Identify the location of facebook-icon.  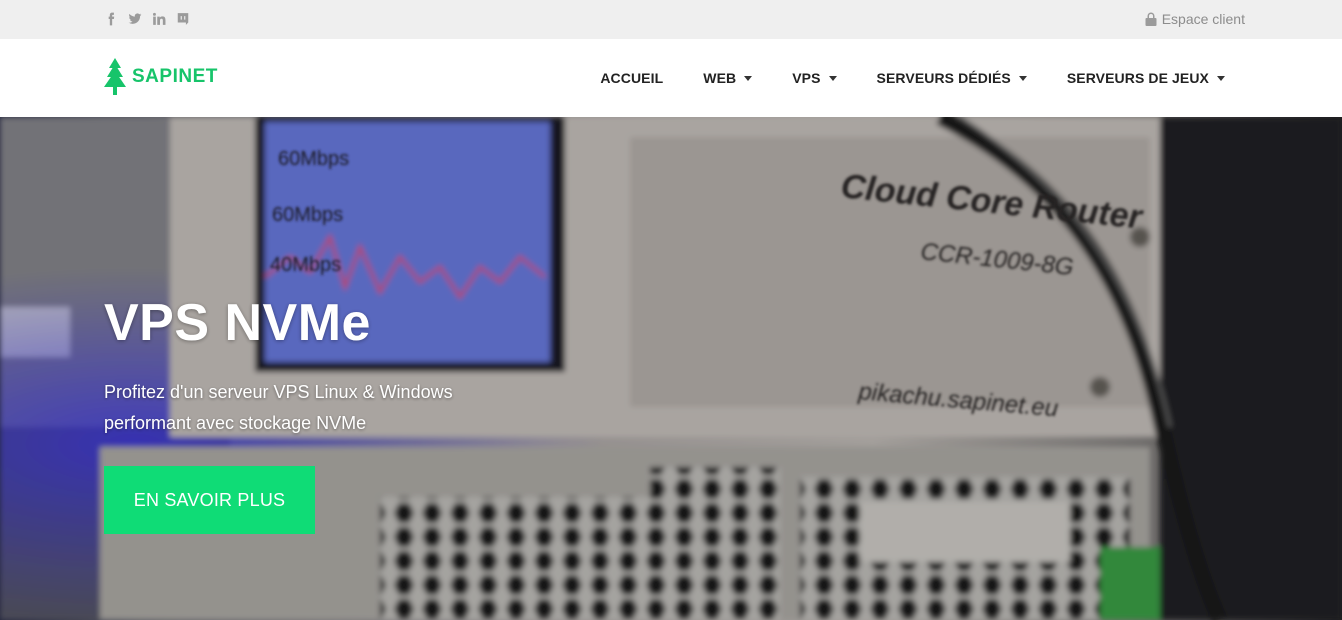
(111, 19).